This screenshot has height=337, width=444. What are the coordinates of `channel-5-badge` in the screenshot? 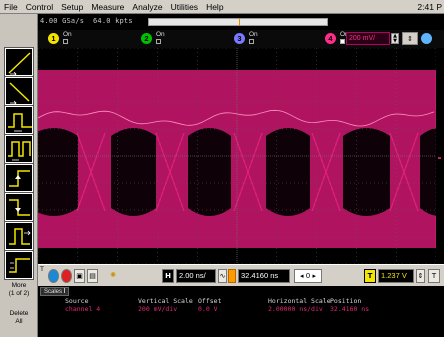 It's located at (426, 38).